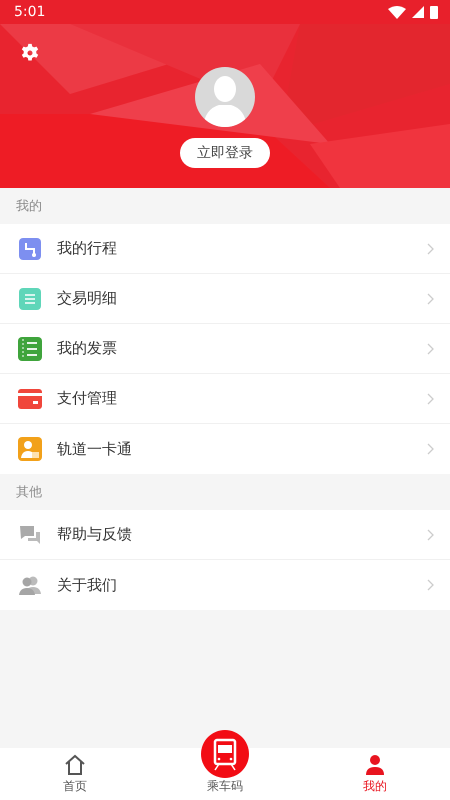  I want to click on menu-item: 交易明细, so click(225, 299).